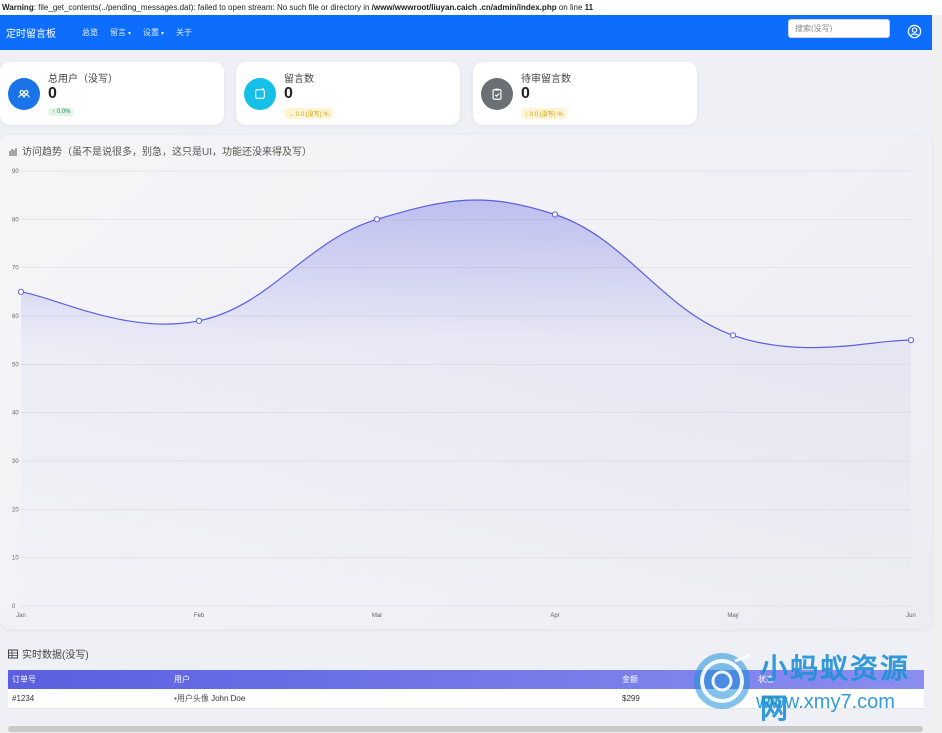  I want to click on warning-label: Warning, so click(18, 7).